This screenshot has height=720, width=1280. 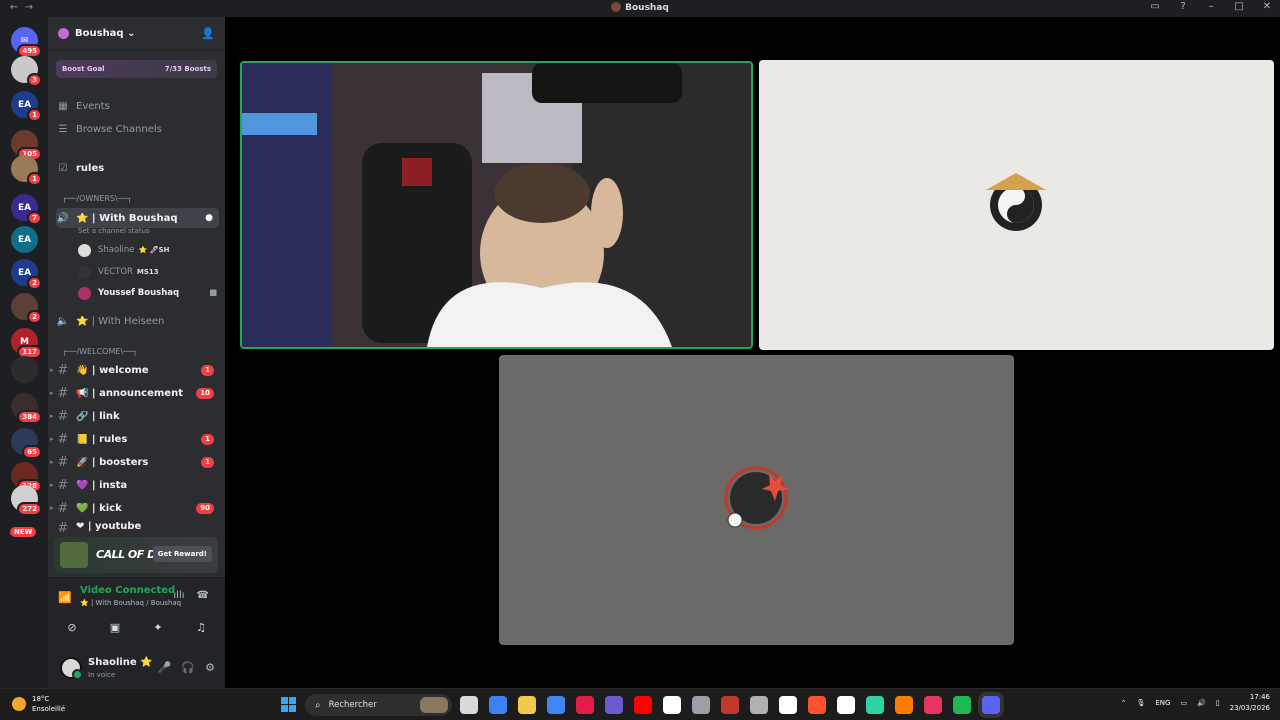 What do you see at coordinates (137, 527) in the screenshot?
I see `text-channel: ▸#❤ | youtube` at bounding box center [137, 527].